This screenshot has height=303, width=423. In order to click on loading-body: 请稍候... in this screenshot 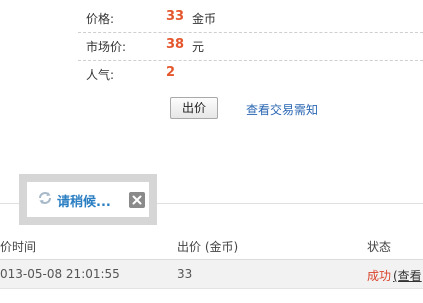, I will do `click(88, 199)`.